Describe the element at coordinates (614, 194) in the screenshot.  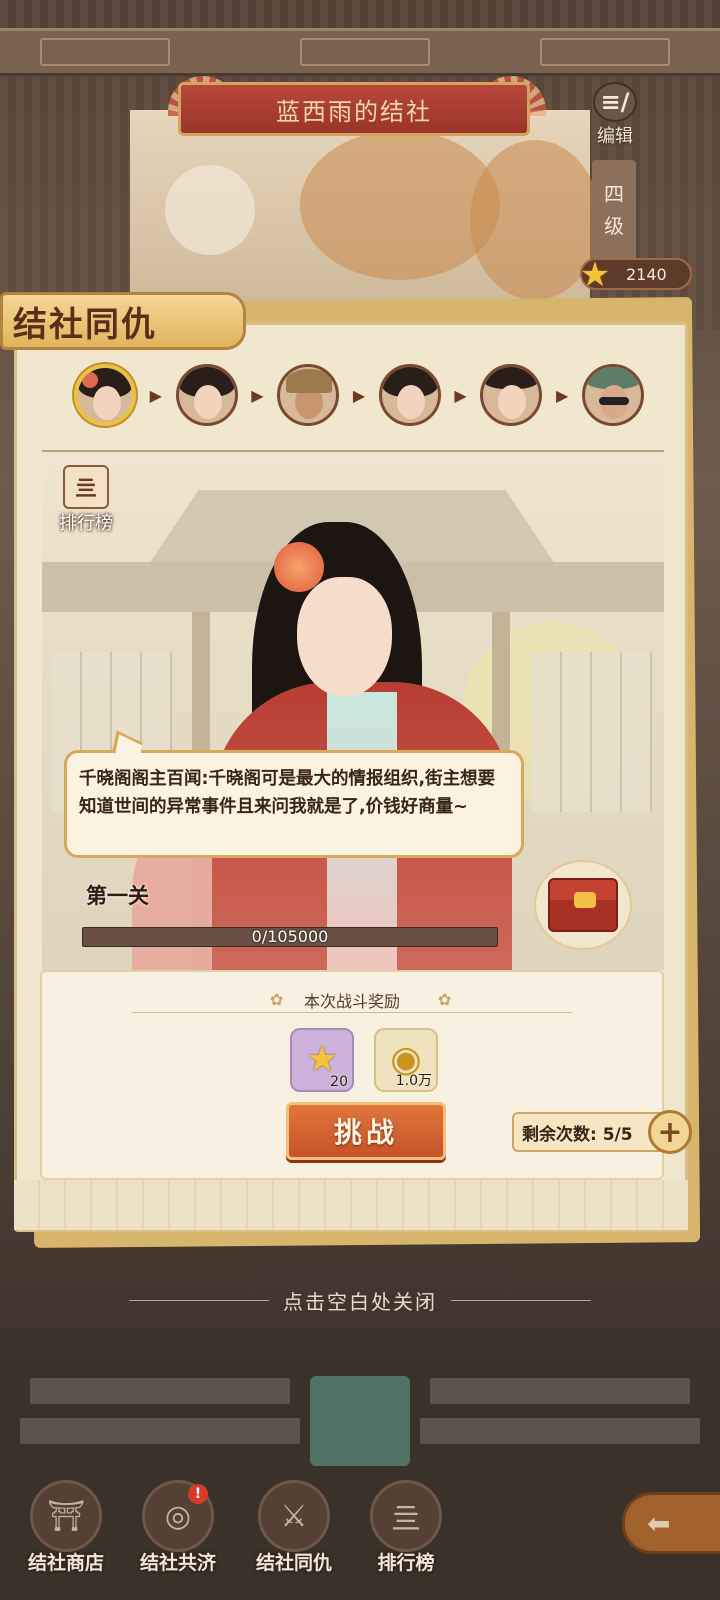
I see `level-char: 四` at that location.